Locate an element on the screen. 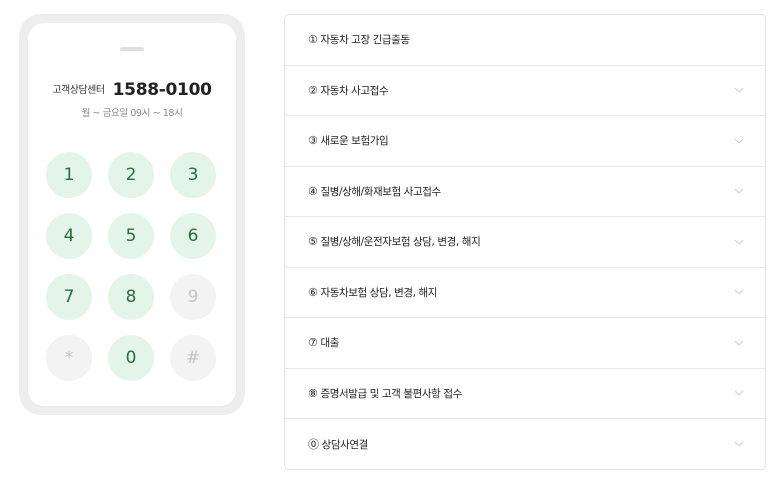 The height and width of the screenshot is (478, 779). key-9: 9 is located at coordinates (193, 297).